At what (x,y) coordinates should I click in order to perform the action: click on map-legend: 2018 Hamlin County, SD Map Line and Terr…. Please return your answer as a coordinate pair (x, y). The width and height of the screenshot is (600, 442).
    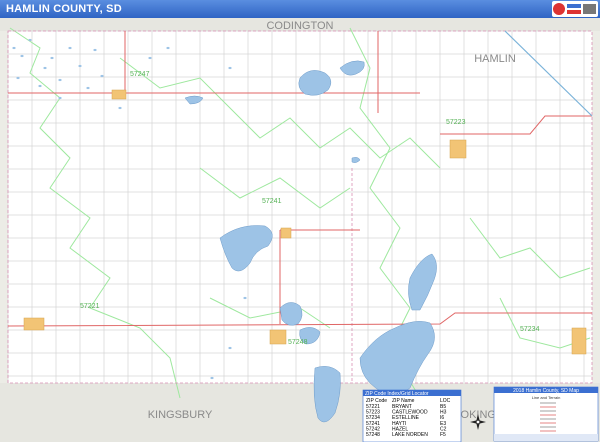
    Looking at the image, I should click on (546, 414).